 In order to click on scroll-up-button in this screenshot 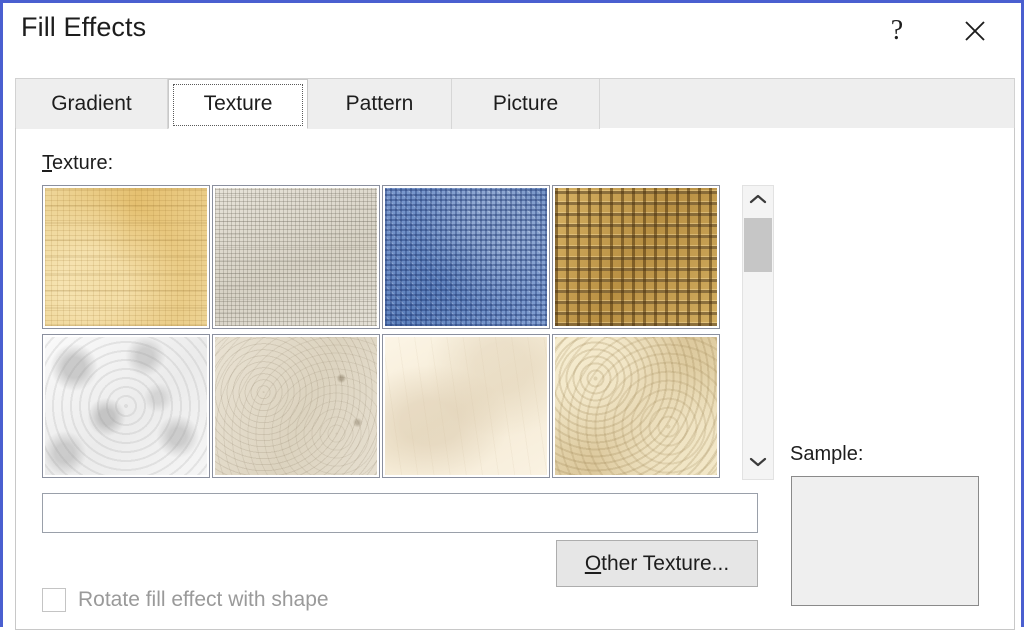, I will do `click(758, 201)`.